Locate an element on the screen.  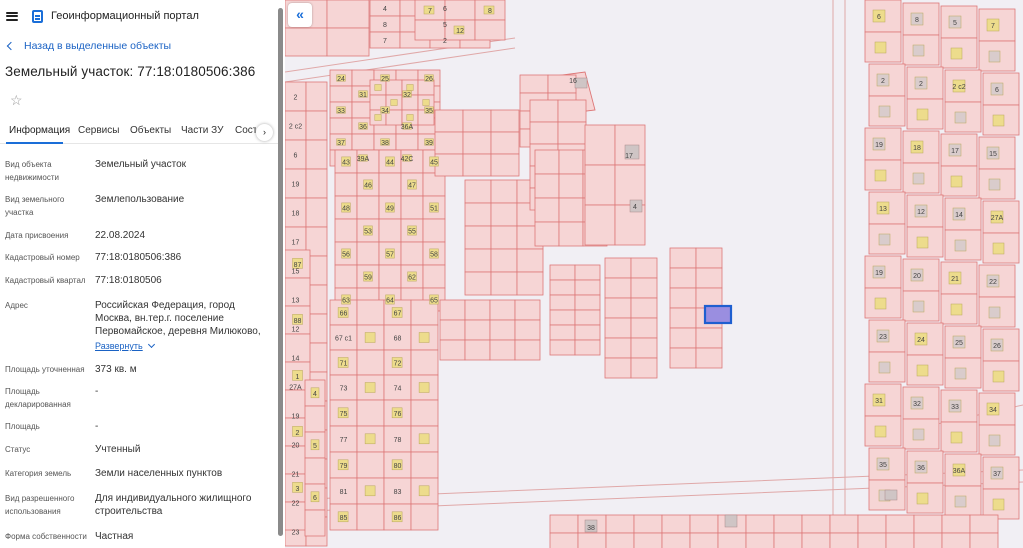
tab-composition: Состав is located at coordinates (245, 130).